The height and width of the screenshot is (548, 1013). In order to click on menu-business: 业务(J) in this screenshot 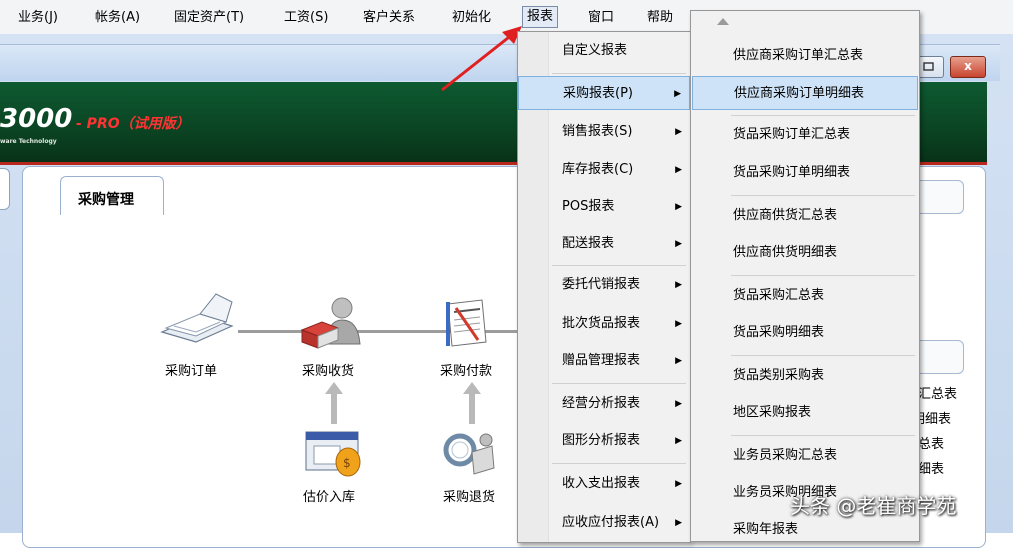, I will do `click(38, 18)`.